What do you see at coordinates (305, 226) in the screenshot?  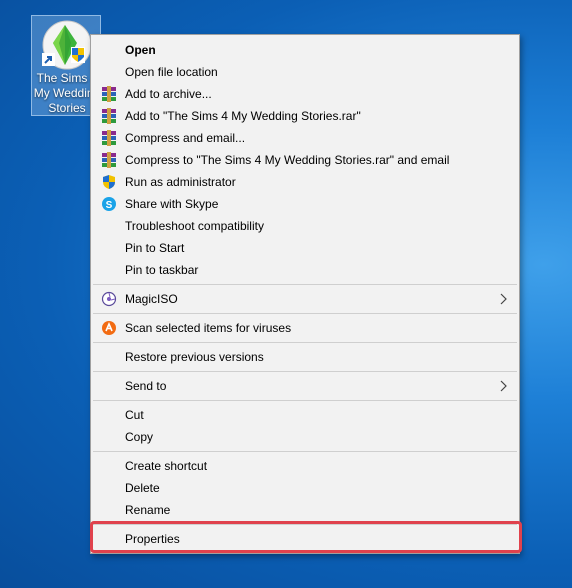 I see `menu-item-troubleshoot-compatibility: Troubleshoot compatibility` at bounding box center [305, 226].